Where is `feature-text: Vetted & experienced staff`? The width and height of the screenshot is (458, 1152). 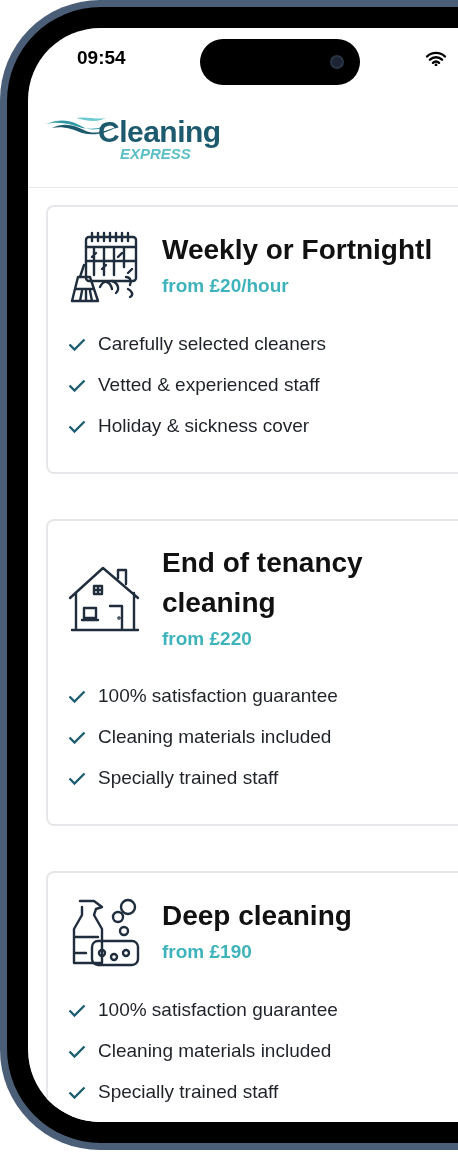 feature-text: Vetted & experienced staff is located at coordinates (209, 385).